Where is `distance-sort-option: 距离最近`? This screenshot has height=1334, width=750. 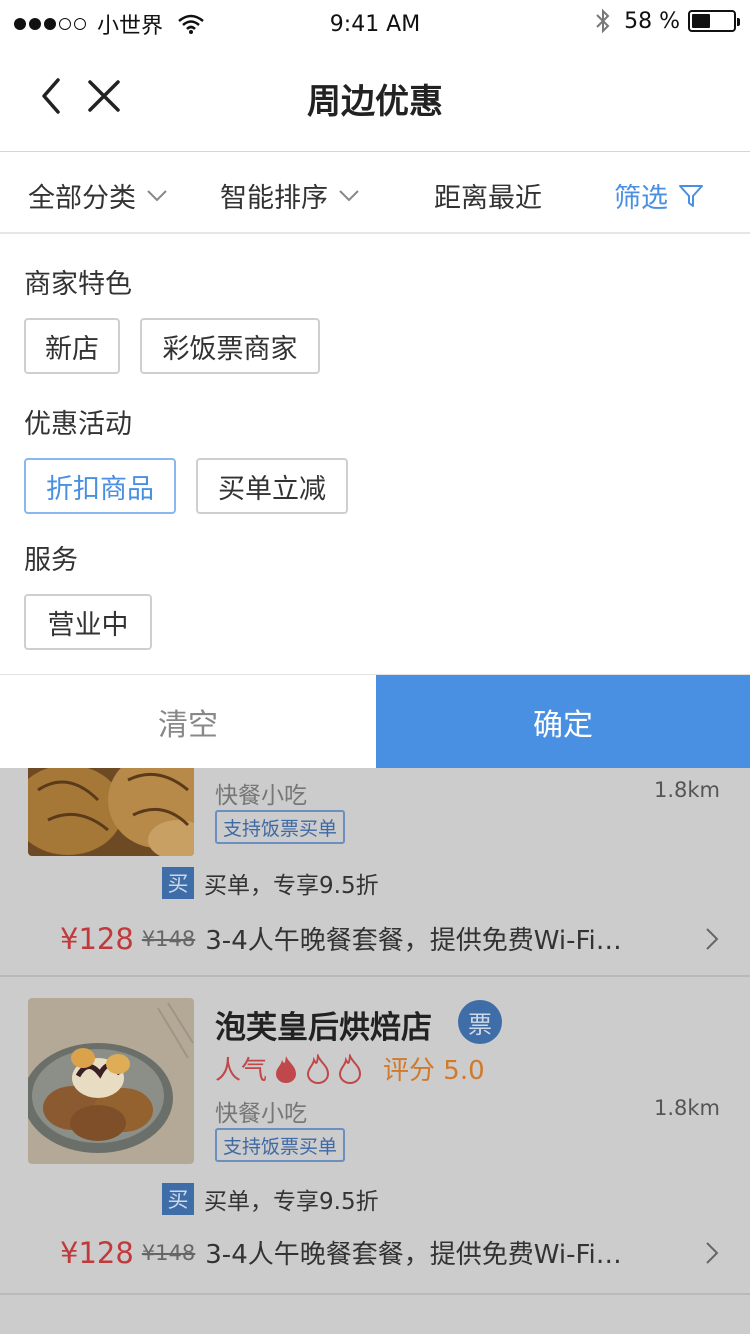 distance-sort-option: 距离最近 is located at coordinates (488, 195).